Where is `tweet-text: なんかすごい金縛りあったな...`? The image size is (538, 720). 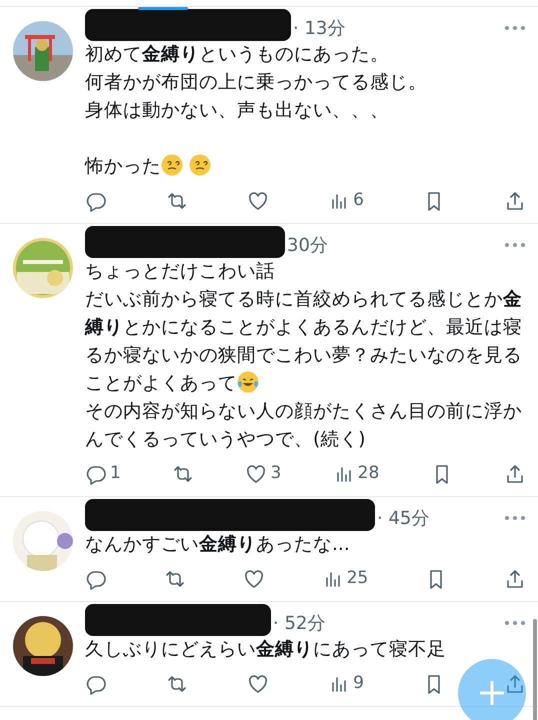
tweet-text: なんかすごい金縛りあったな... is located at coordinates (217, 545).